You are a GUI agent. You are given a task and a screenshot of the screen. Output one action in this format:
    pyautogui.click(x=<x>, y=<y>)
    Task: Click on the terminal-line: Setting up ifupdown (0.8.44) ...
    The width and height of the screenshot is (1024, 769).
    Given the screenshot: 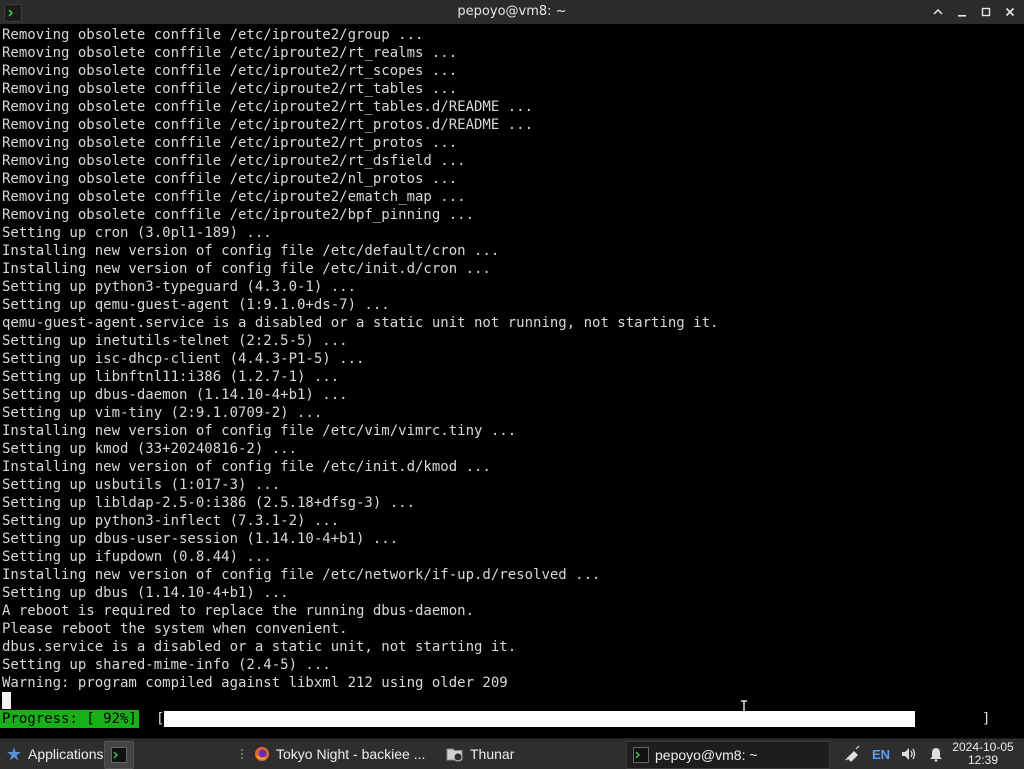 What is the action you would take?
    pyautogui.click(x=137, y=557)
    